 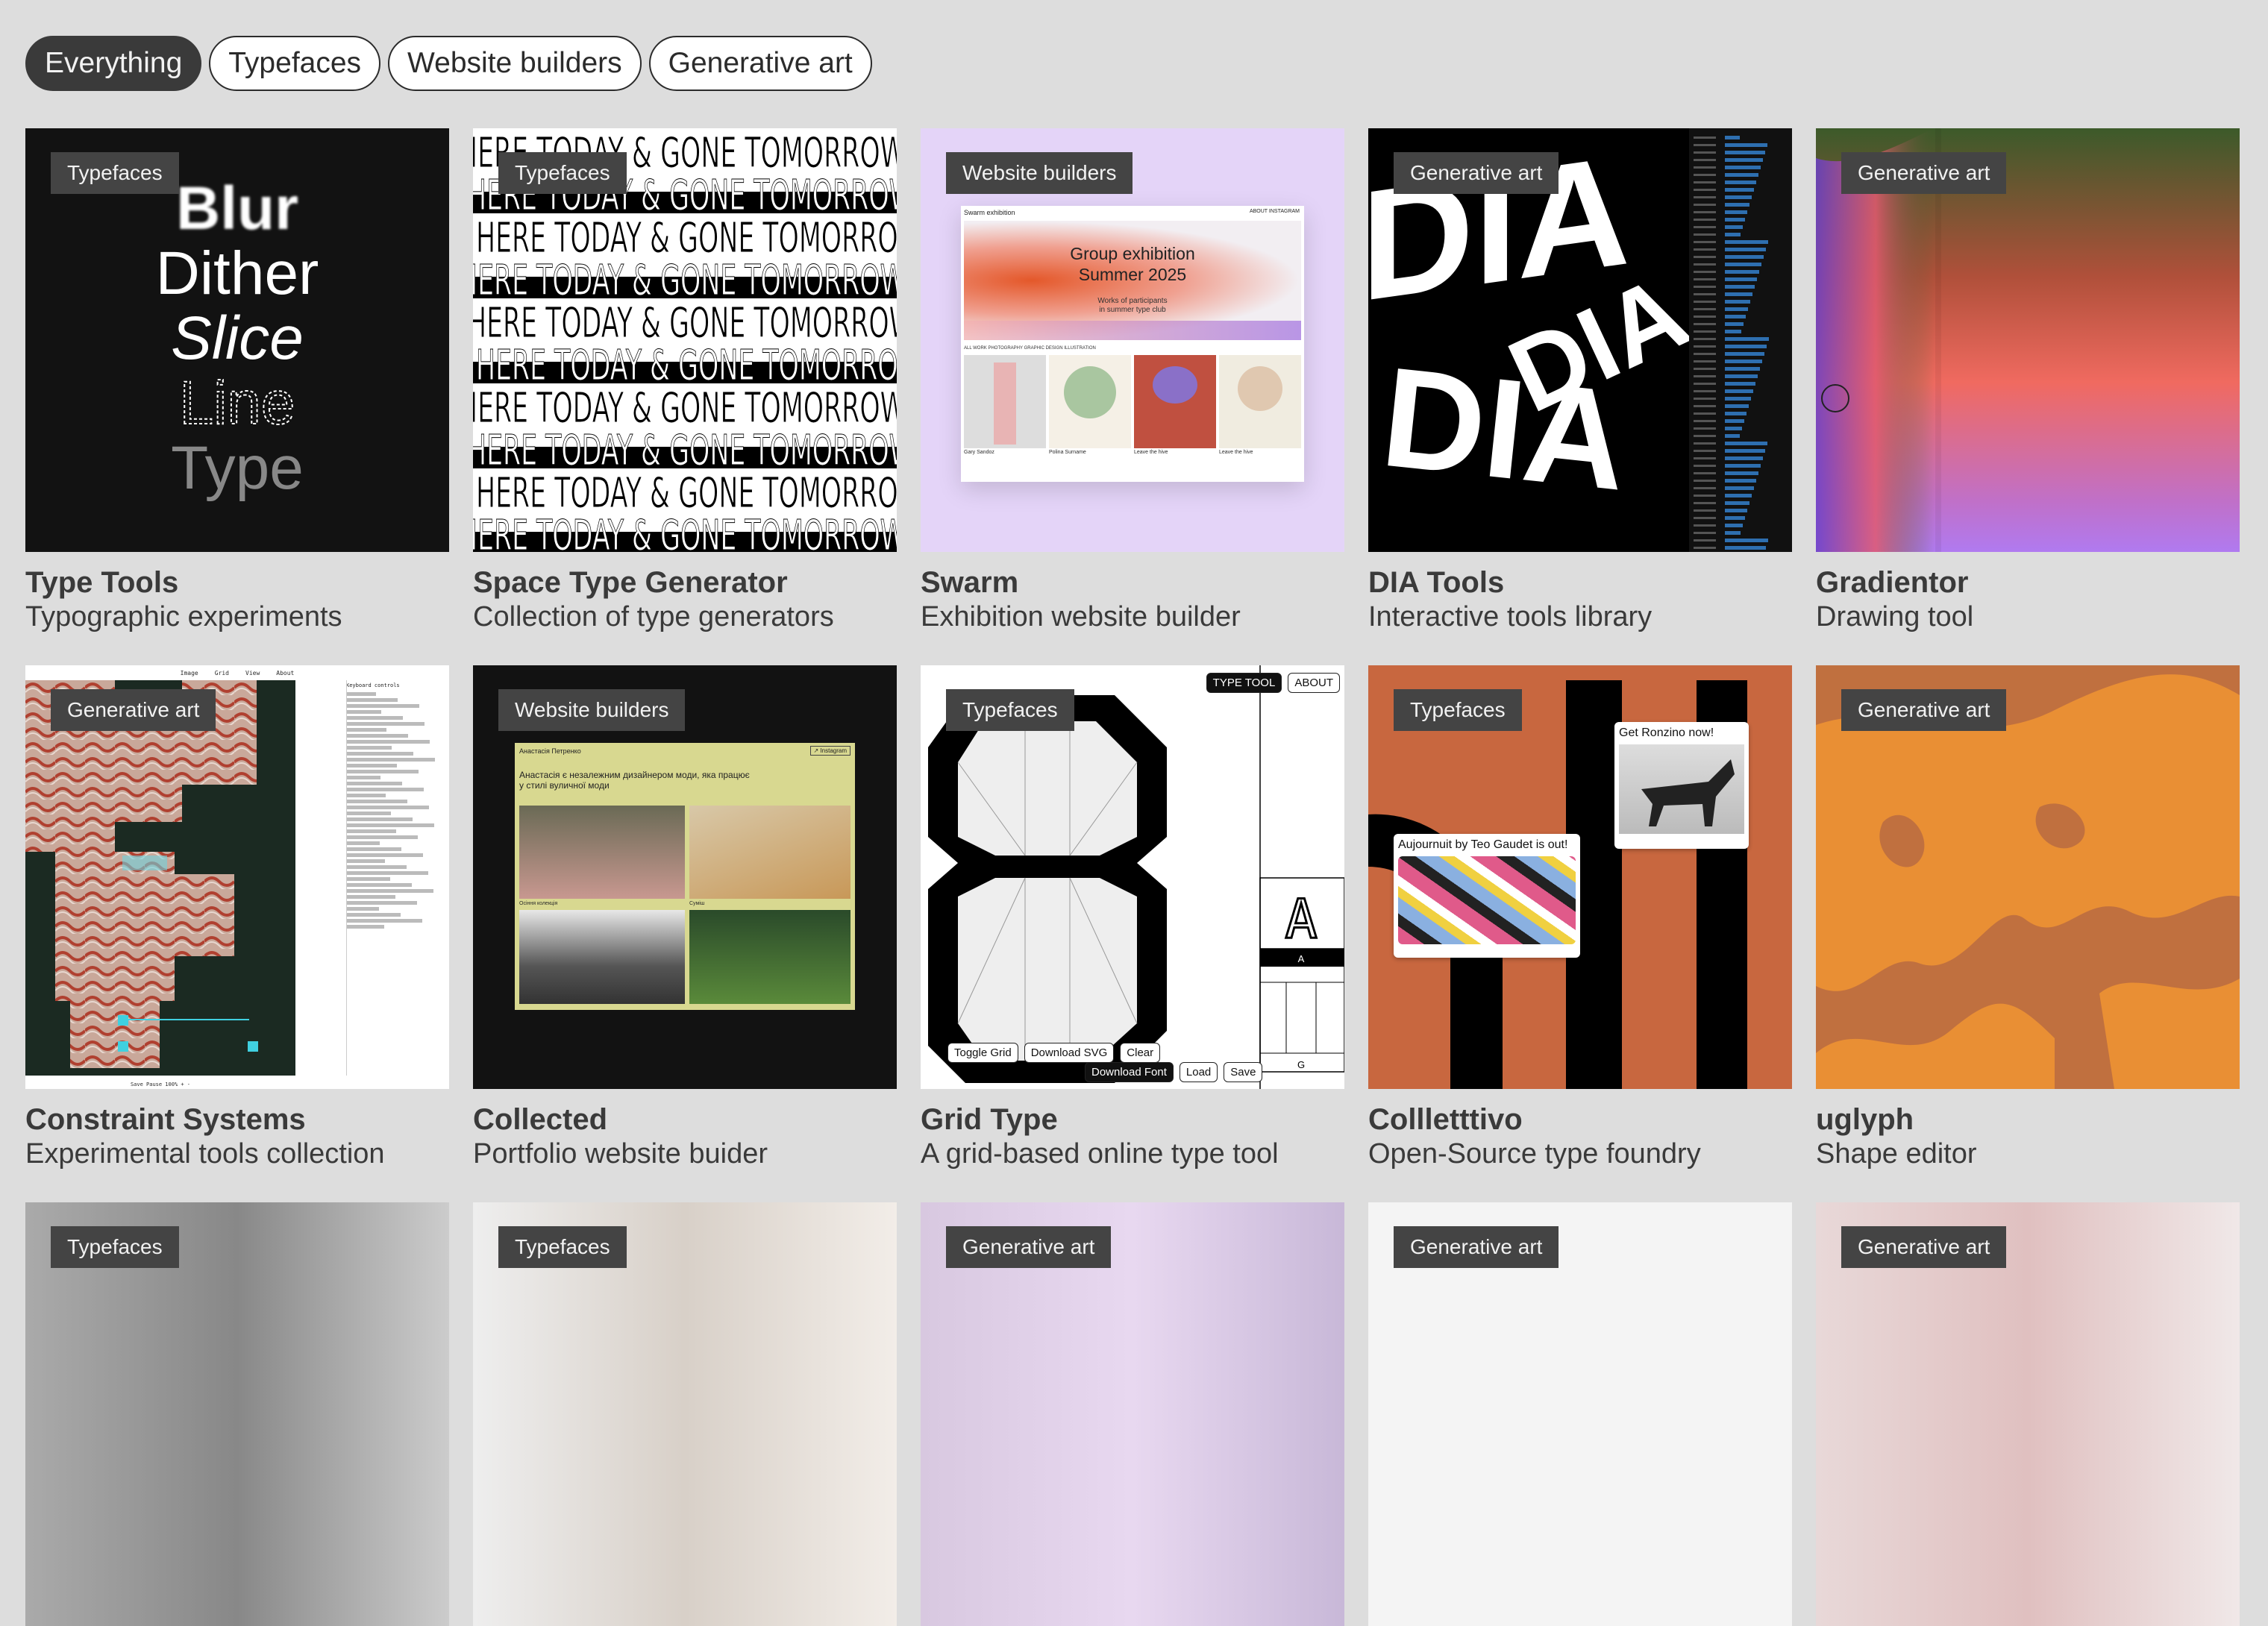 What do you see at coordinates (1198, 1072) in the screenshot?
I see `load-button: Load` at bounding box center [1198, 1072].